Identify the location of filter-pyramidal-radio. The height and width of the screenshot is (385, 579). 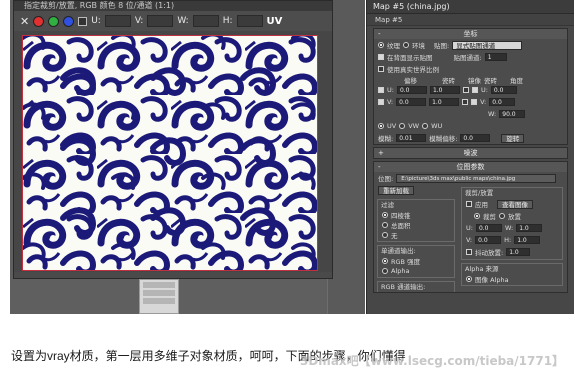
(385, 215).